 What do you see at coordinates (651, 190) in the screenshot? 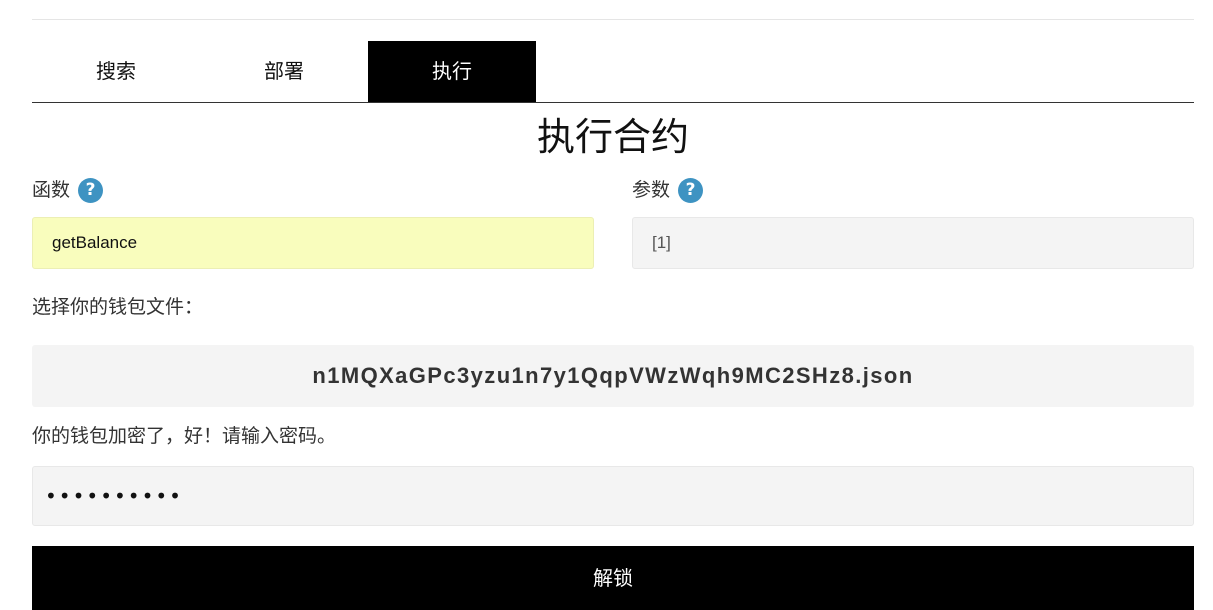
I see `params-label: 参数` at bounding box center [651, 190].